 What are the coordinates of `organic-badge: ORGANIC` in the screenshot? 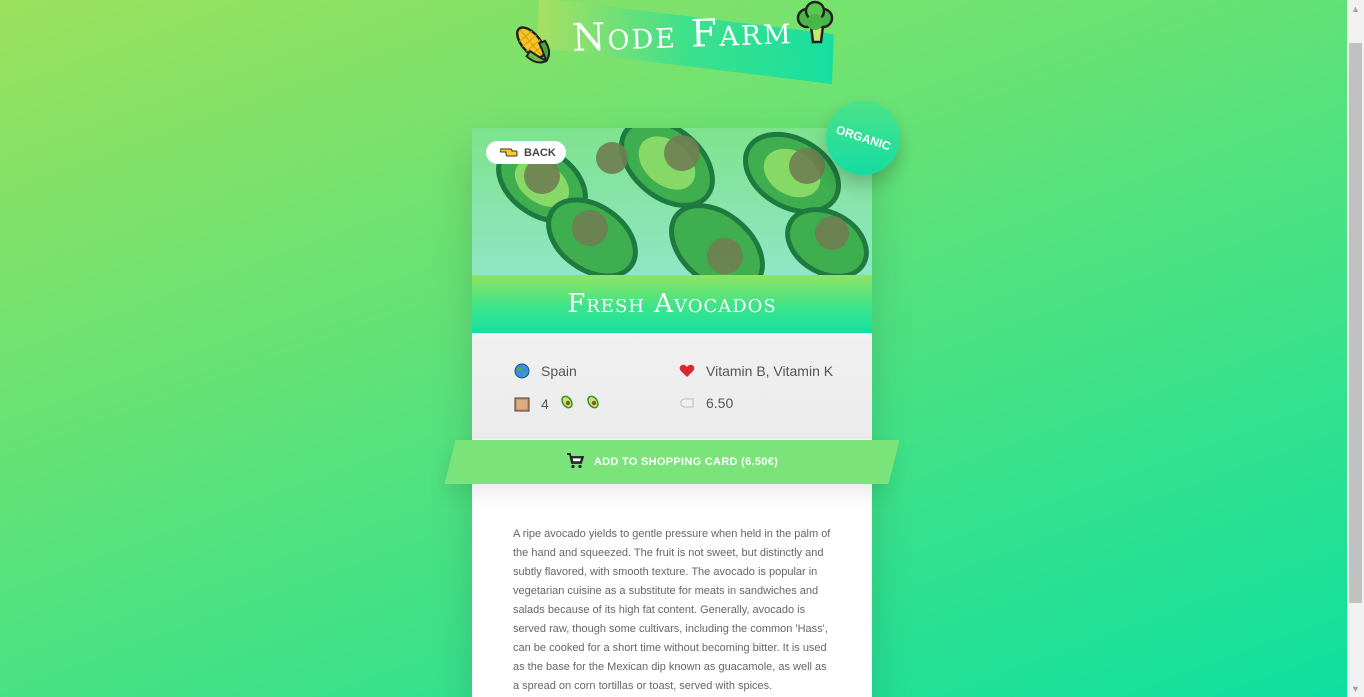 It's located at (863, 138).